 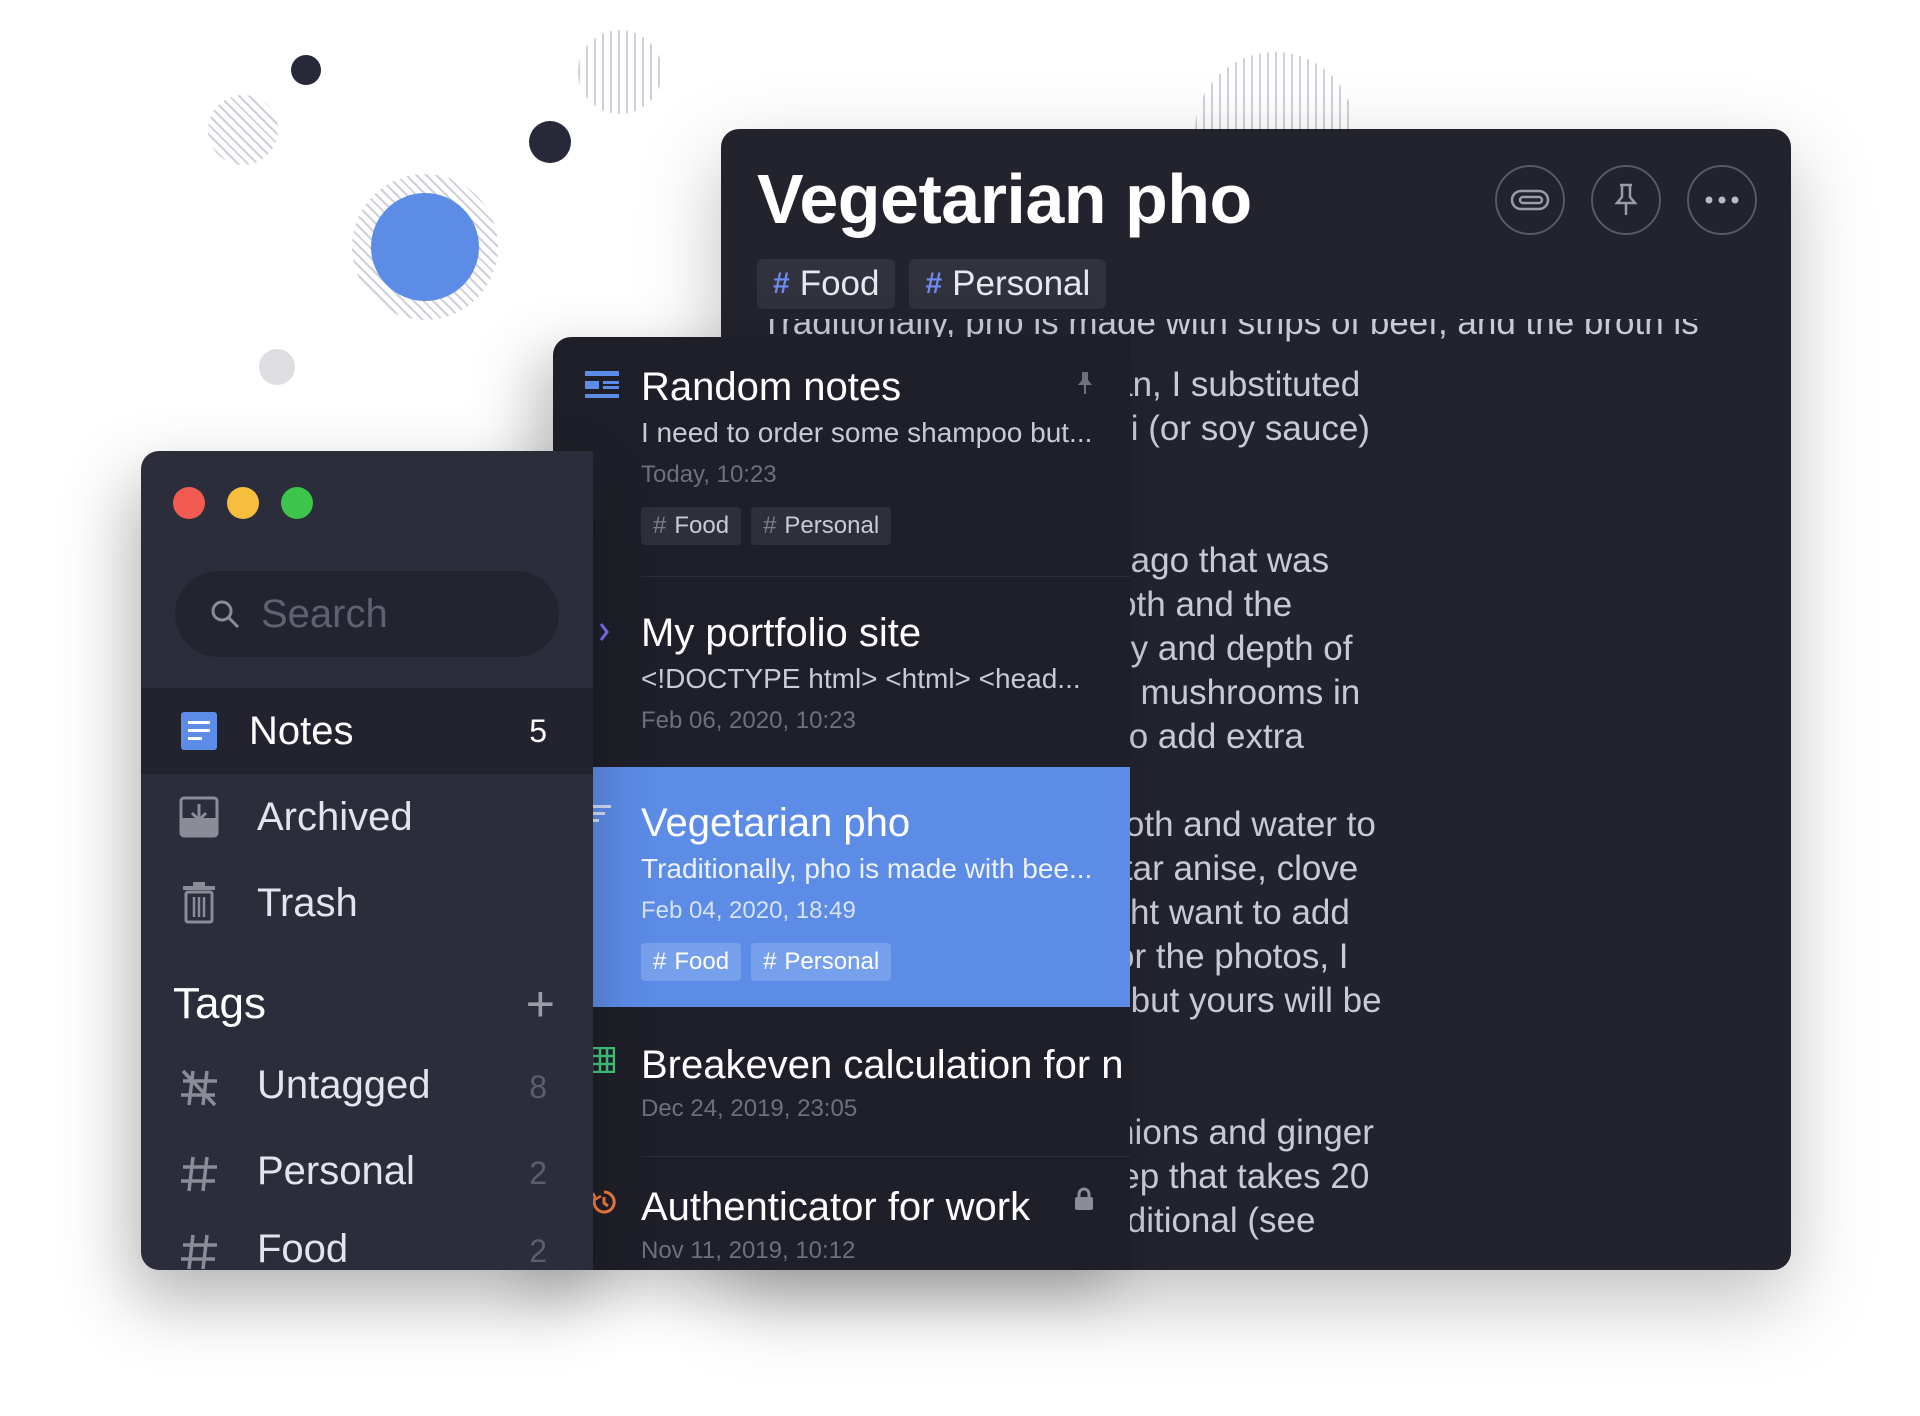 What do you see at coordinates (1084, 1198) in the screenshot?
I see `lock-icon` at bounding box center [1084, 1198].